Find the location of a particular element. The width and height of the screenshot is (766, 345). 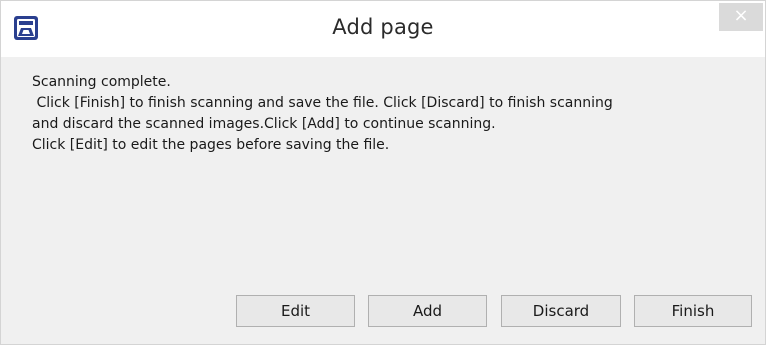

dialog-title: Add page is located at coordinates (383, 27).